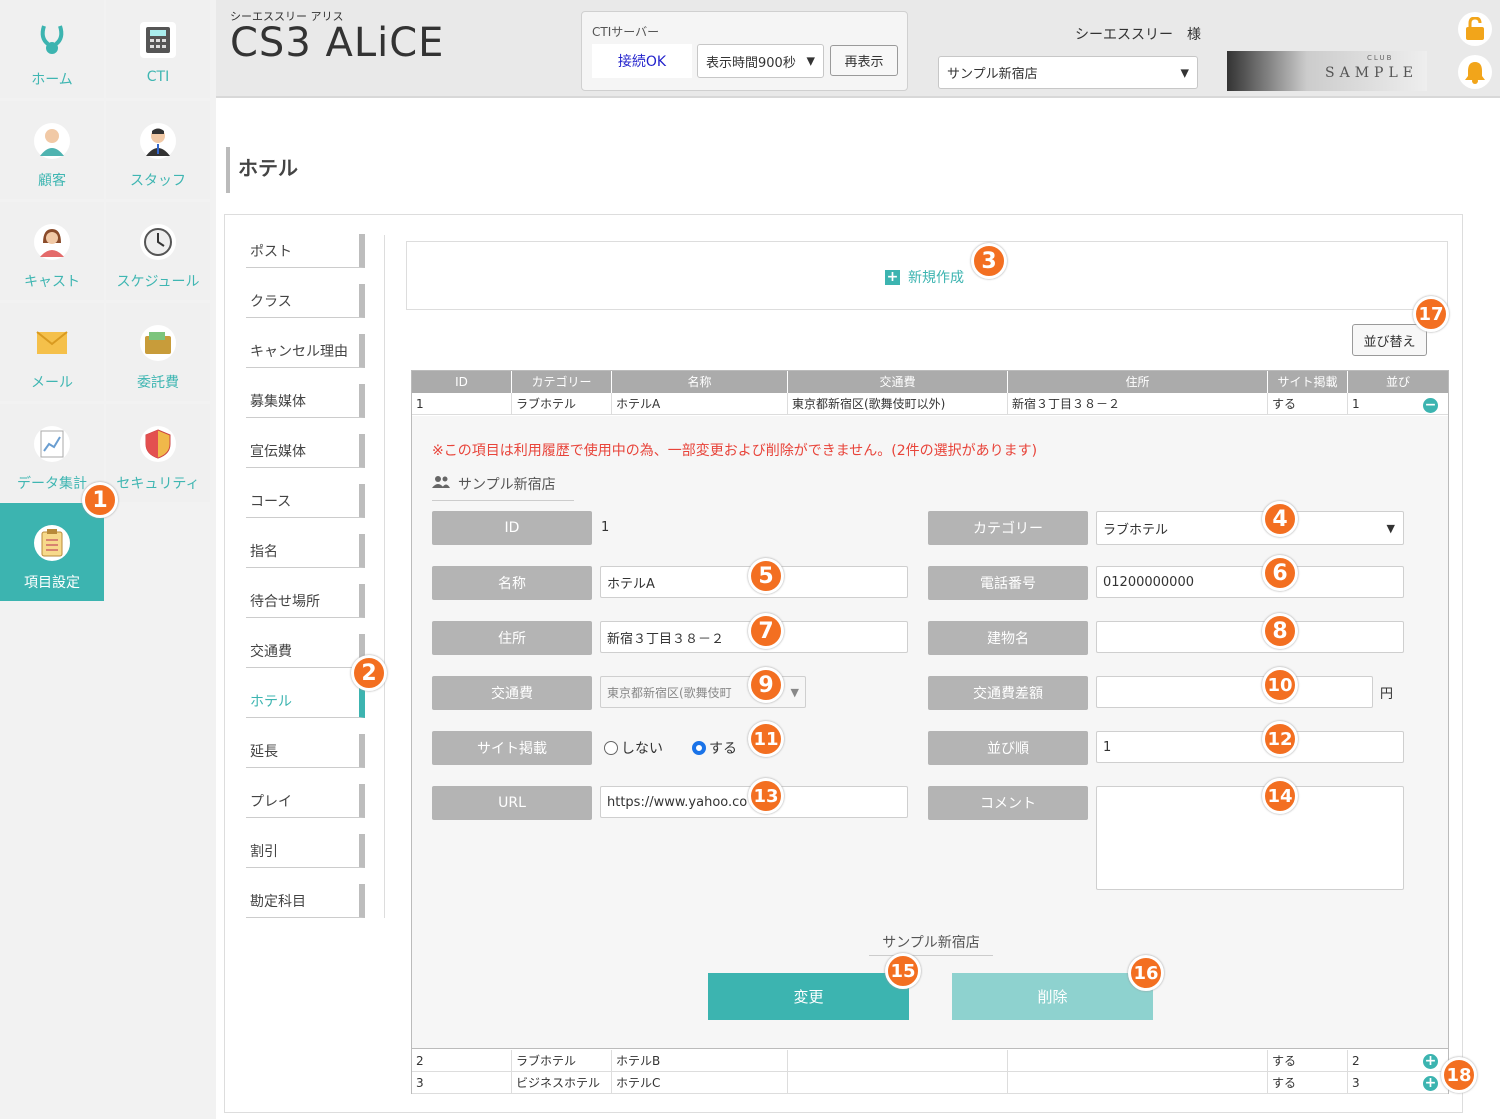 The width and height of the screenshot is (1500, 1119). Describe the element at coordinates (1008, 638) in the screenshot. I see `building-label: 建物名` at that location.